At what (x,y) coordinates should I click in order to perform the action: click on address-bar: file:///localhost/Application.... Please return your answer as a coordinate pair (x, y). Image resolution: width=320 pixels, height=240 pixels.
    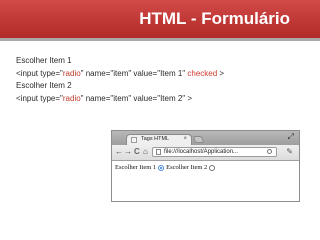
    Looking at the image, I should click on (214, 152).